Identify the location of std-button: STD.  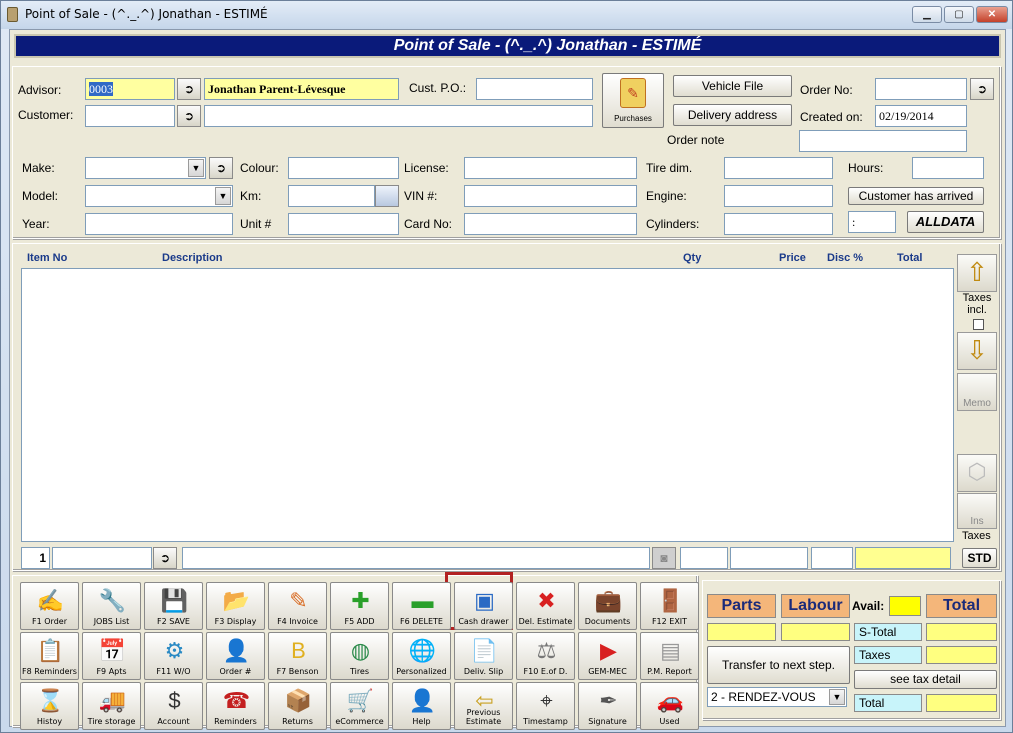
(979, 558).